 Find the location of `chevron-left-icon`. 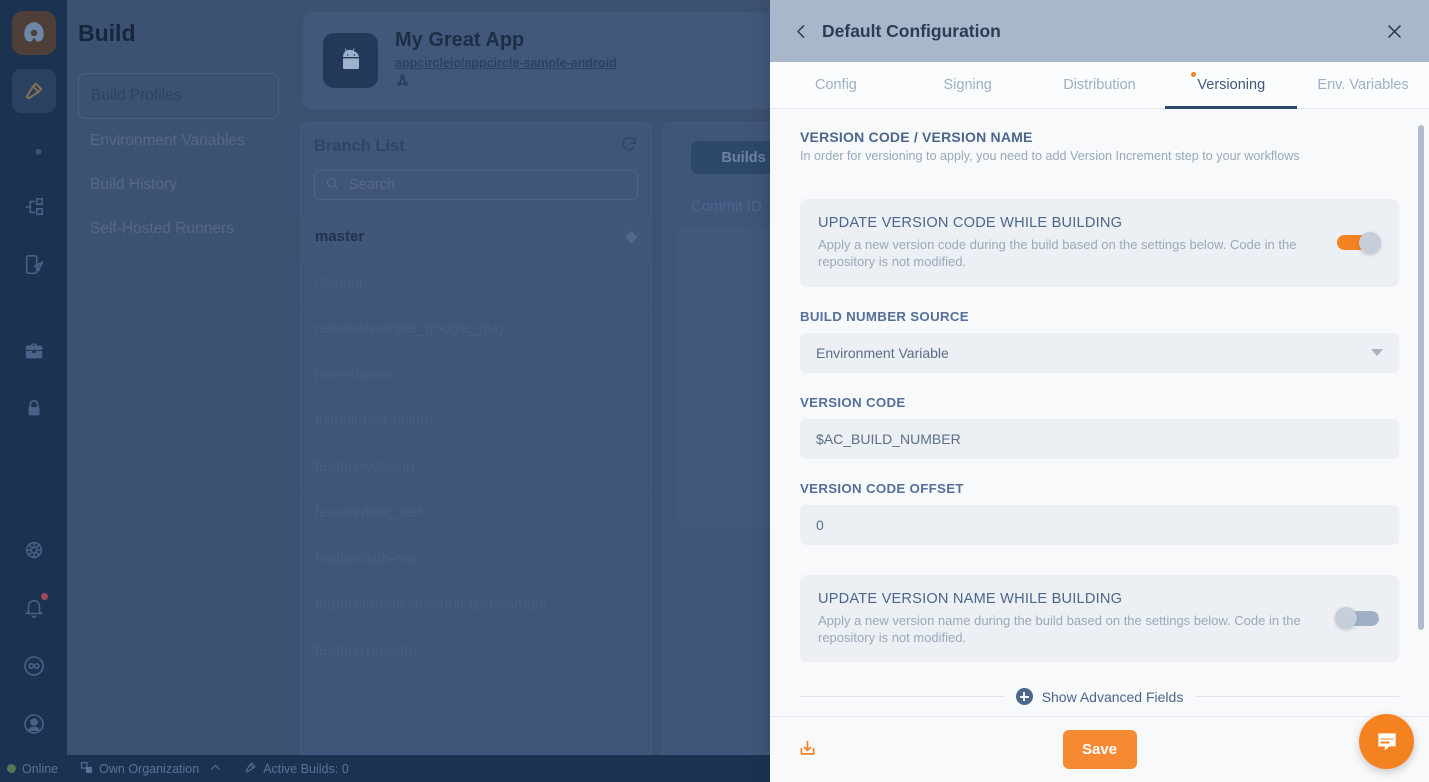

chevron-left-icon is located at coordinates (801, 31).